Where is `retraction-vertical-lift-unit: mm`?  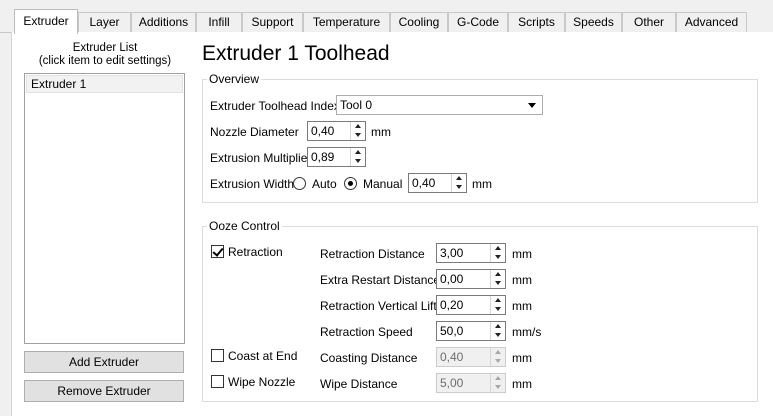
retraction-vertical-lift-unit: mm is located at coordinates (522, 306).